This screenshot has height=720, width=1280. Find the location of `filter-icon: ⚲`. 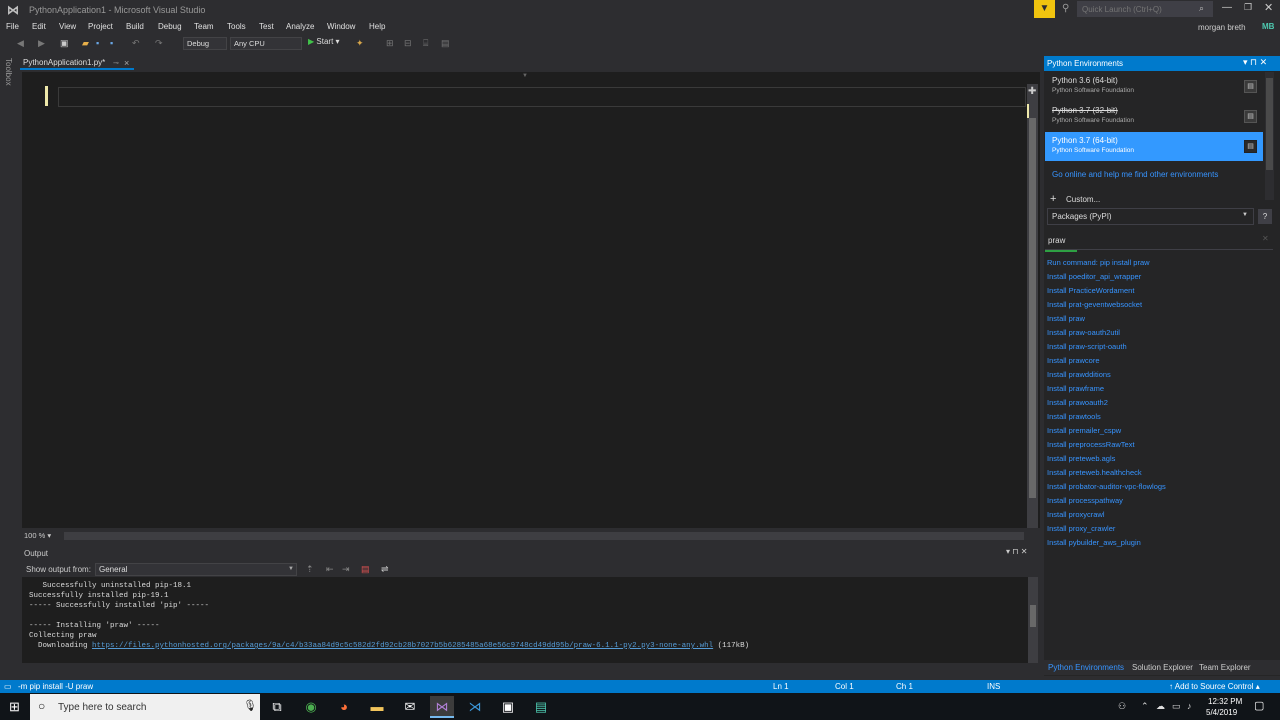

filter-icon: ⚲ is located at coordinates (1065, 8).